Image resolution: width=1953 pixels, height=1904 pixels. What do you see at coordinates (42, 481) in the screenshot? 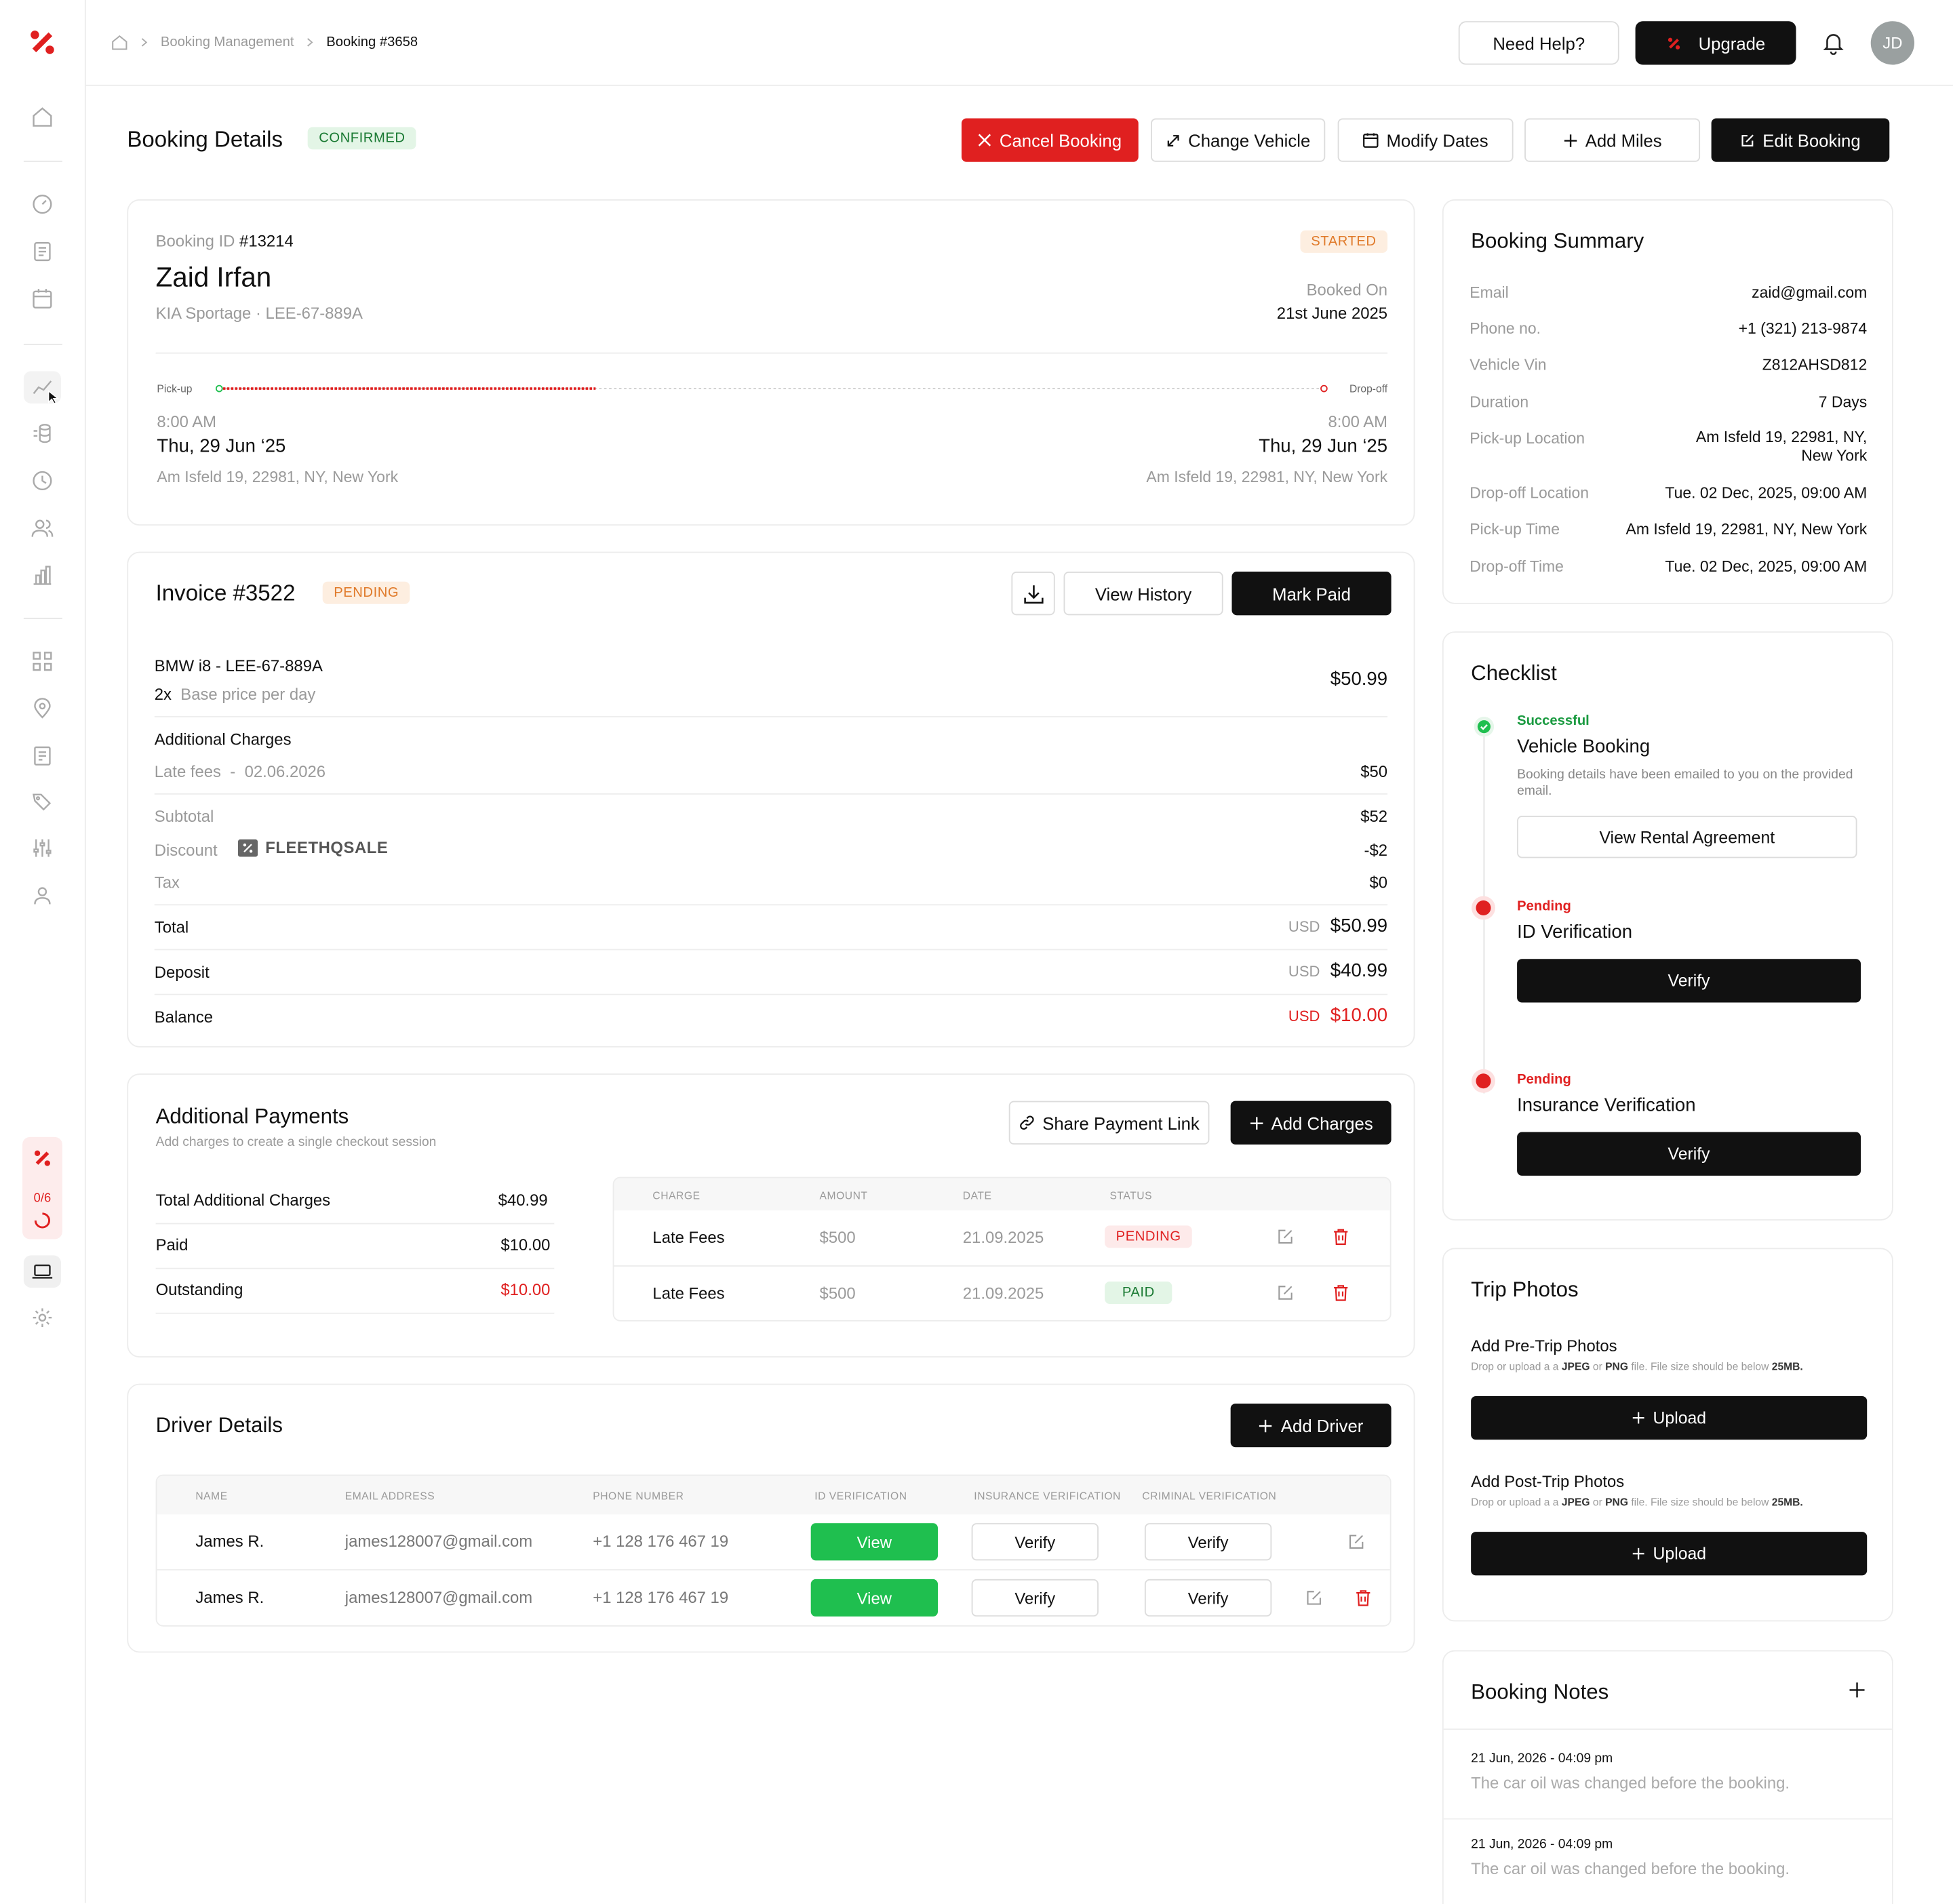
I see `clock-icon` at bounding box center [42, 481].